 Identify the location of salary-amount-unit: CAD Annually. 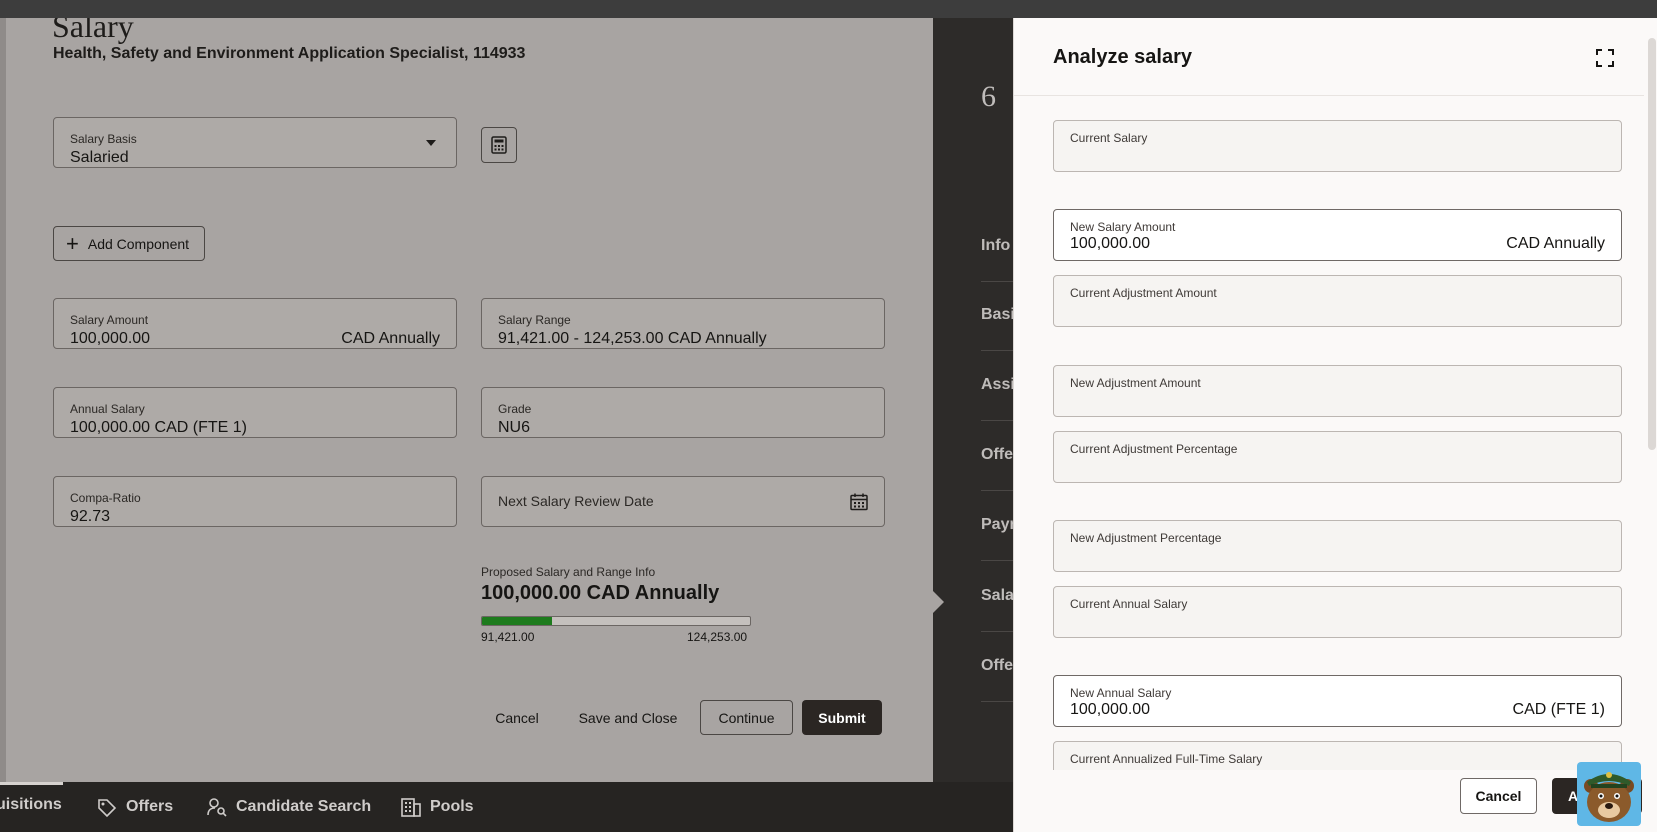
(390, 338).